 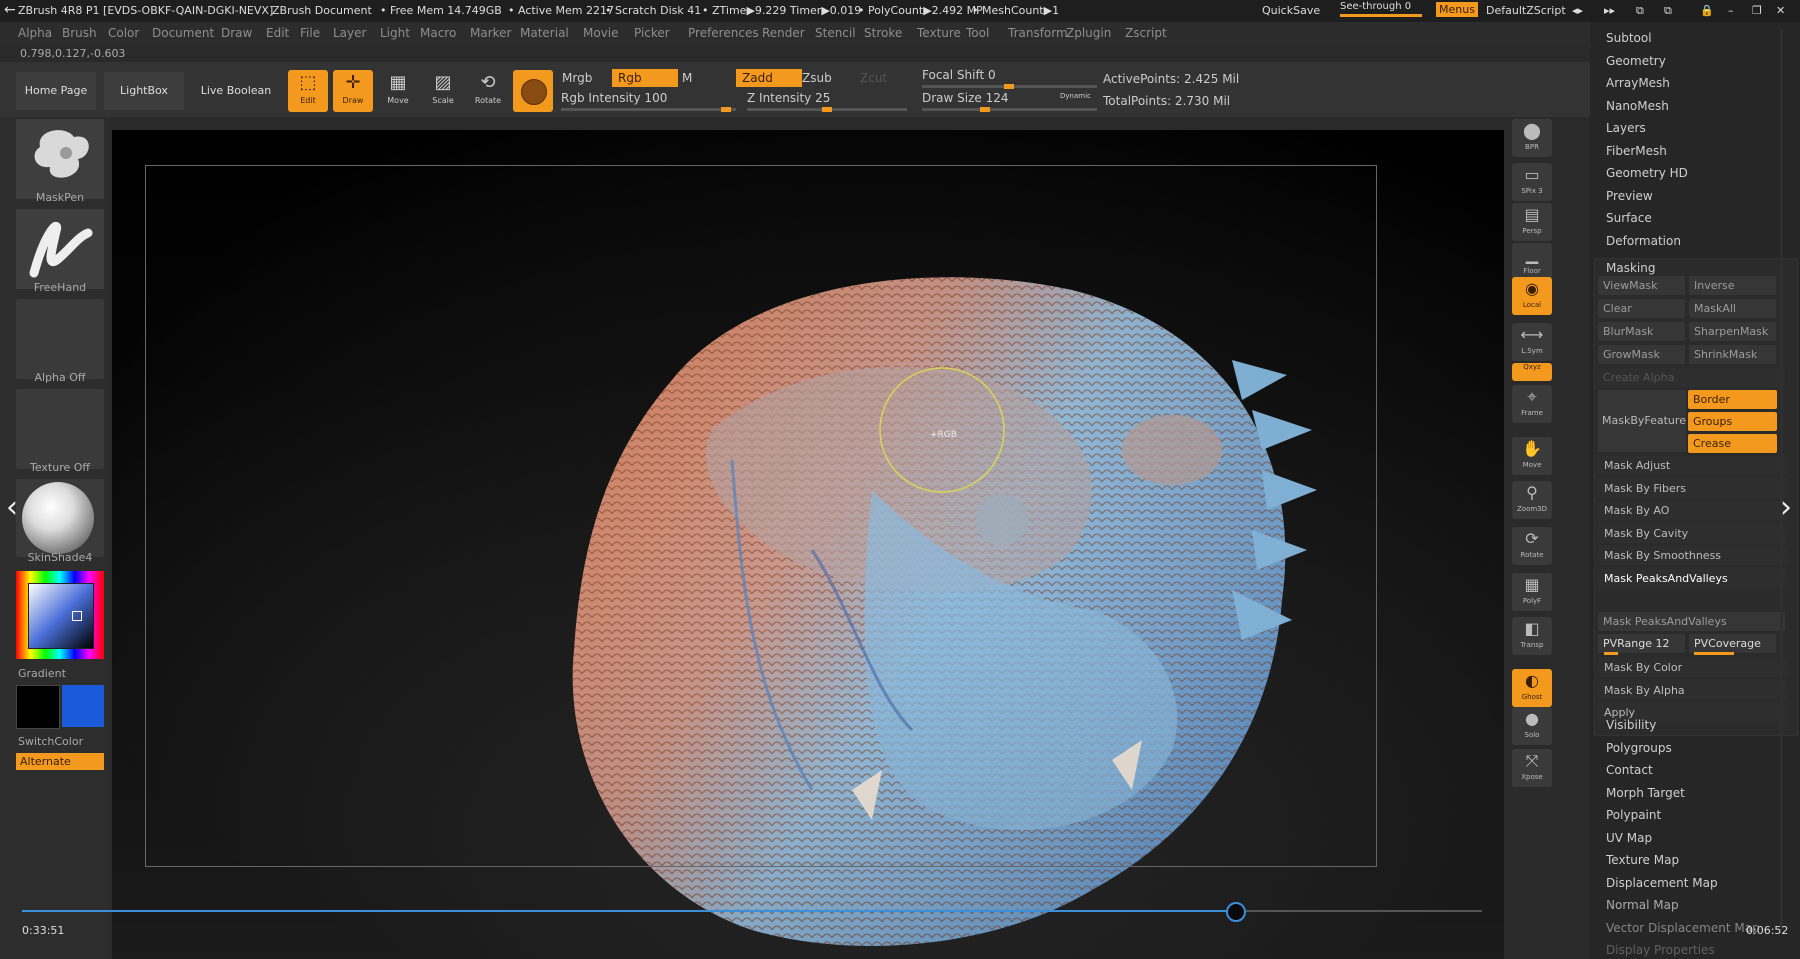 What do you see at coordinates (1641, 643) in the screenshot?
I see `pvrange-slider: PVRange 12` at bounding box center [1641, 643].